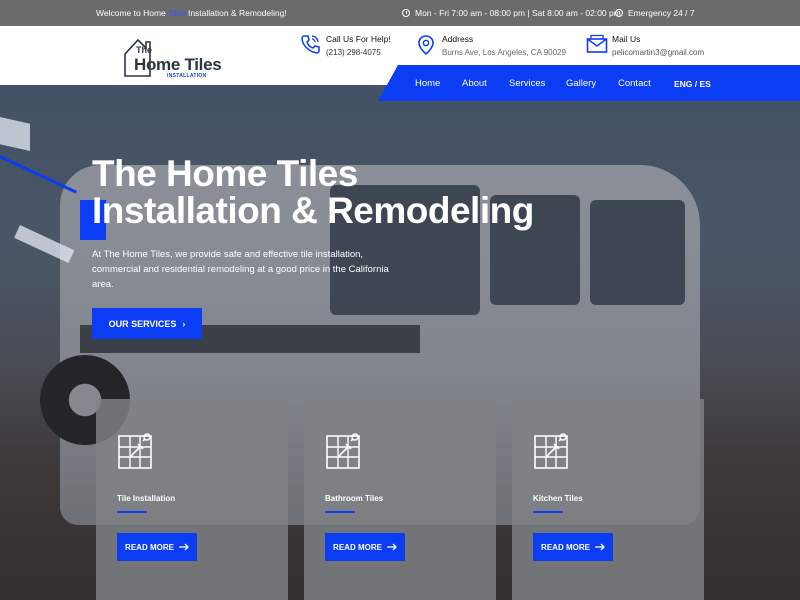 Image resolution: width=800 pixels, height=600 pixels. Describe the element at coordinates (427, 83) in the screenshot. I see `nav-home: Home` at that location.